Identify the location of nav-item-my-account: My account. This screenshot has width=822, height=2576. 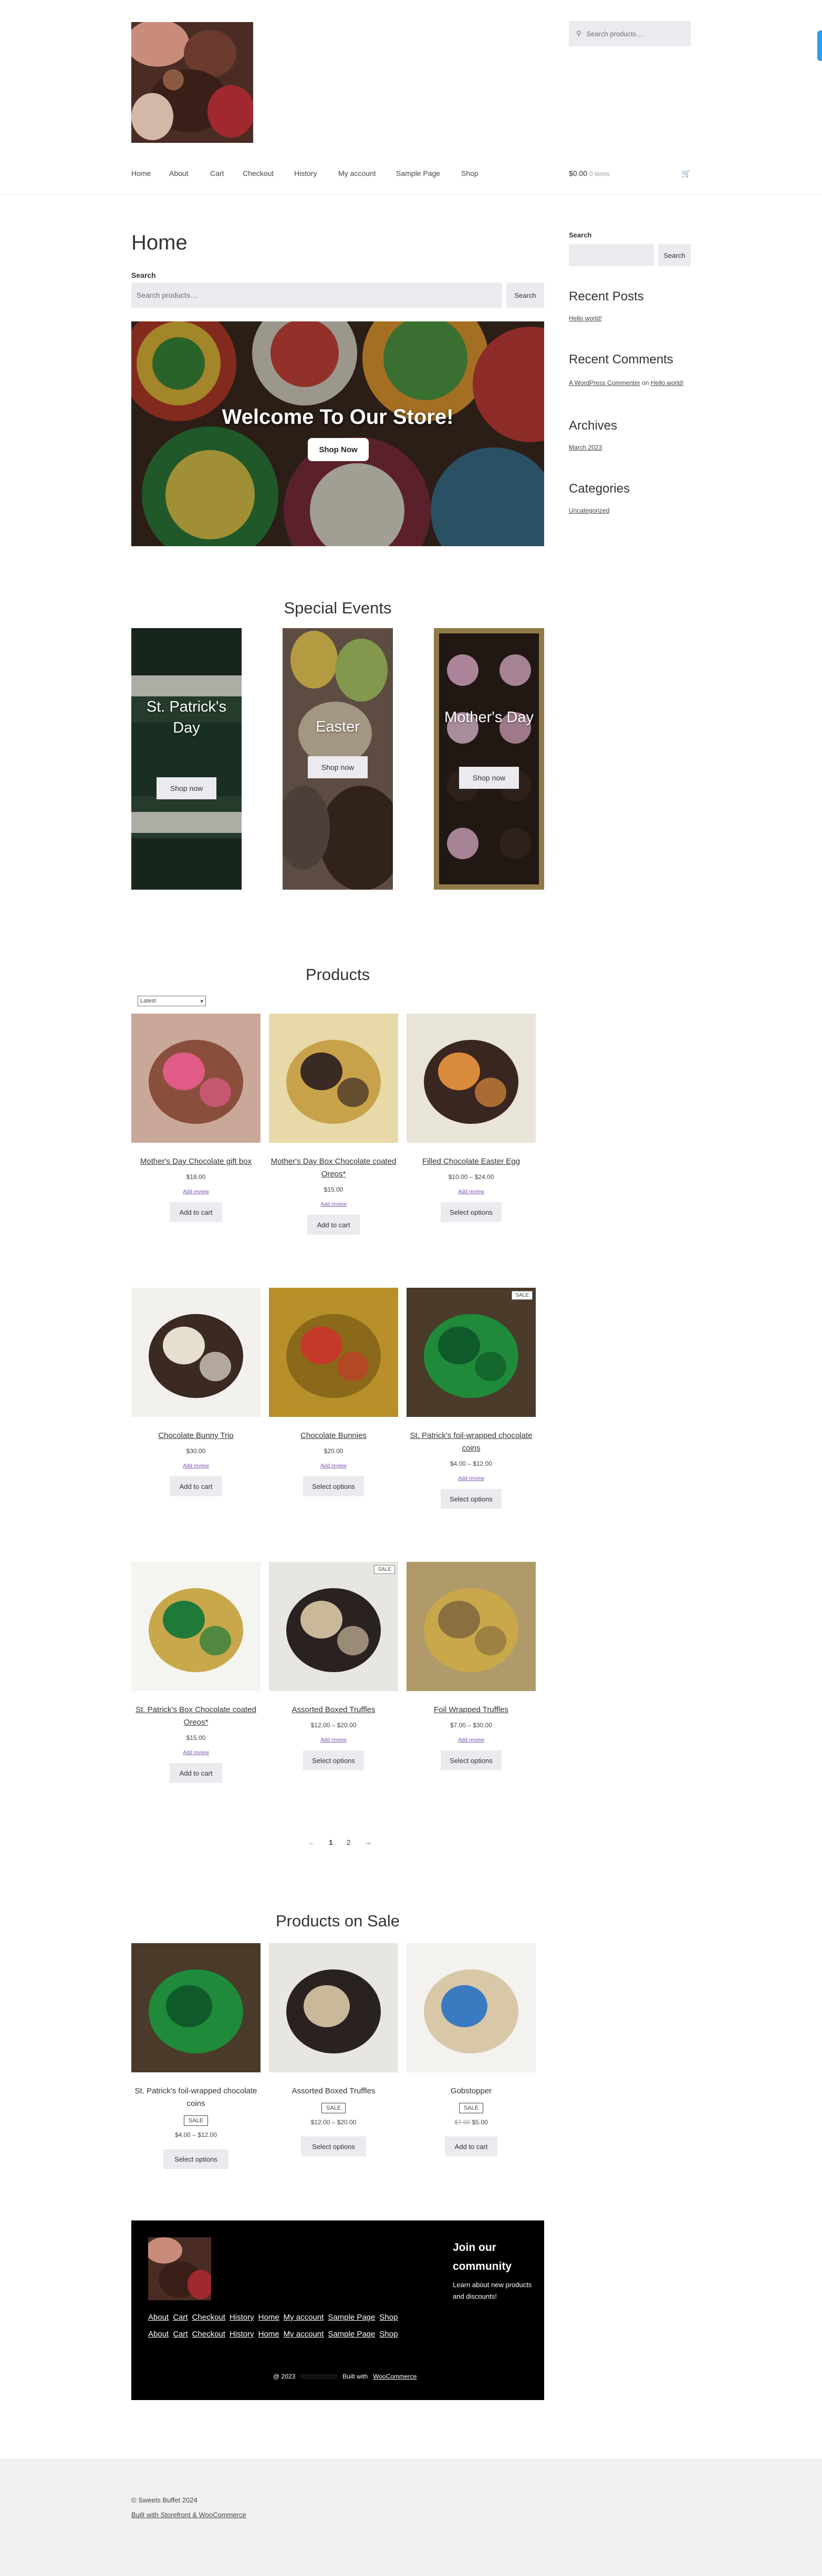
(357, 173).